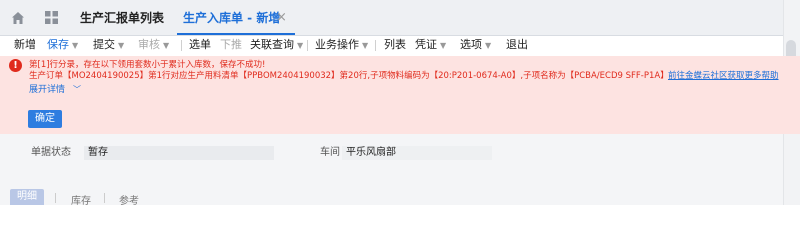 This screenshot has height=240, width=800. I want to click on tab-production-report-list: 生产汇报单列表, so click(122, 18).